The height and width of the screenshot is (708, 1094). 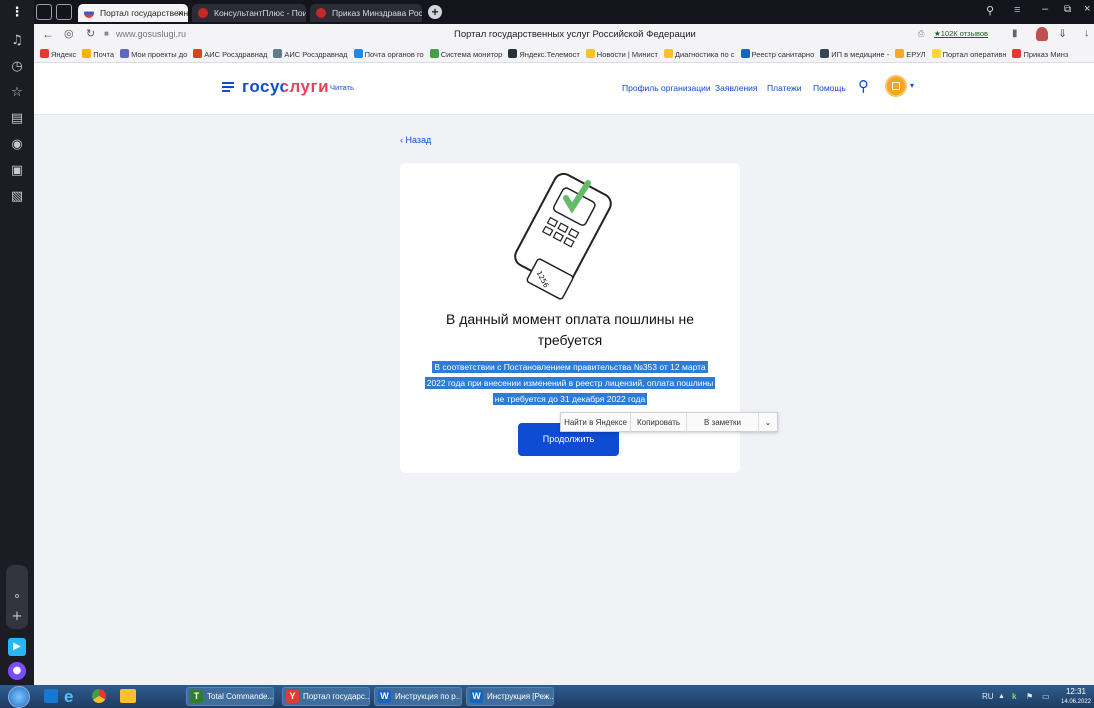 I want to click on bookmark-item: Портал оперативн, so click(x=968, y=54).